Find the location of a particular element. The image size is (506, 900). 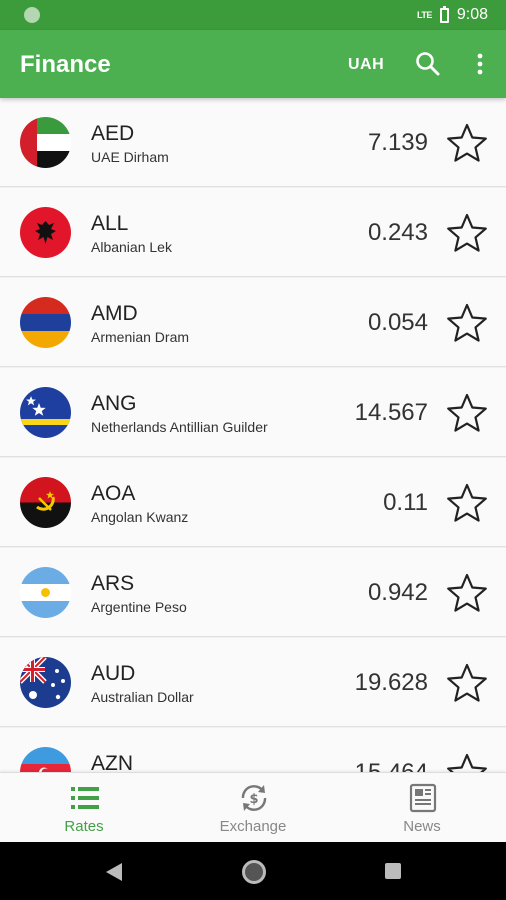

currency-rate: 0.11 is located at coordinates (405, 502).